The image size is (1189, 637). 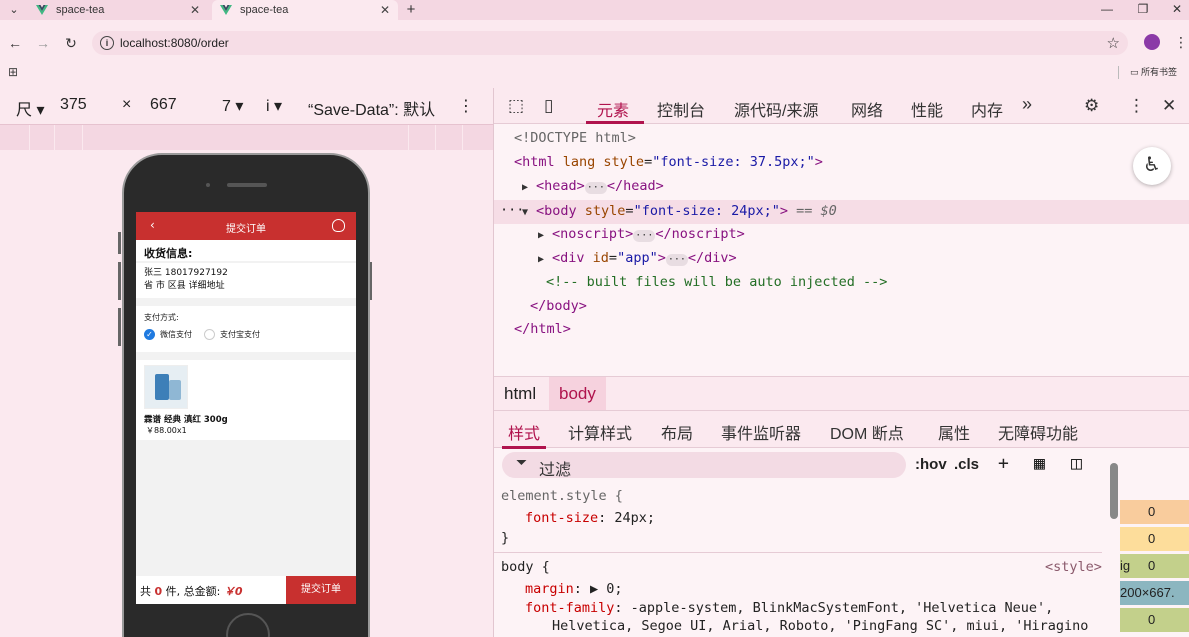 What do you see at coordinates (246, 400) in the screenshot?
I see `product-item: 霖谱 经典 滇红 300g ￥88.00x1` at bounding box center [246, 400].